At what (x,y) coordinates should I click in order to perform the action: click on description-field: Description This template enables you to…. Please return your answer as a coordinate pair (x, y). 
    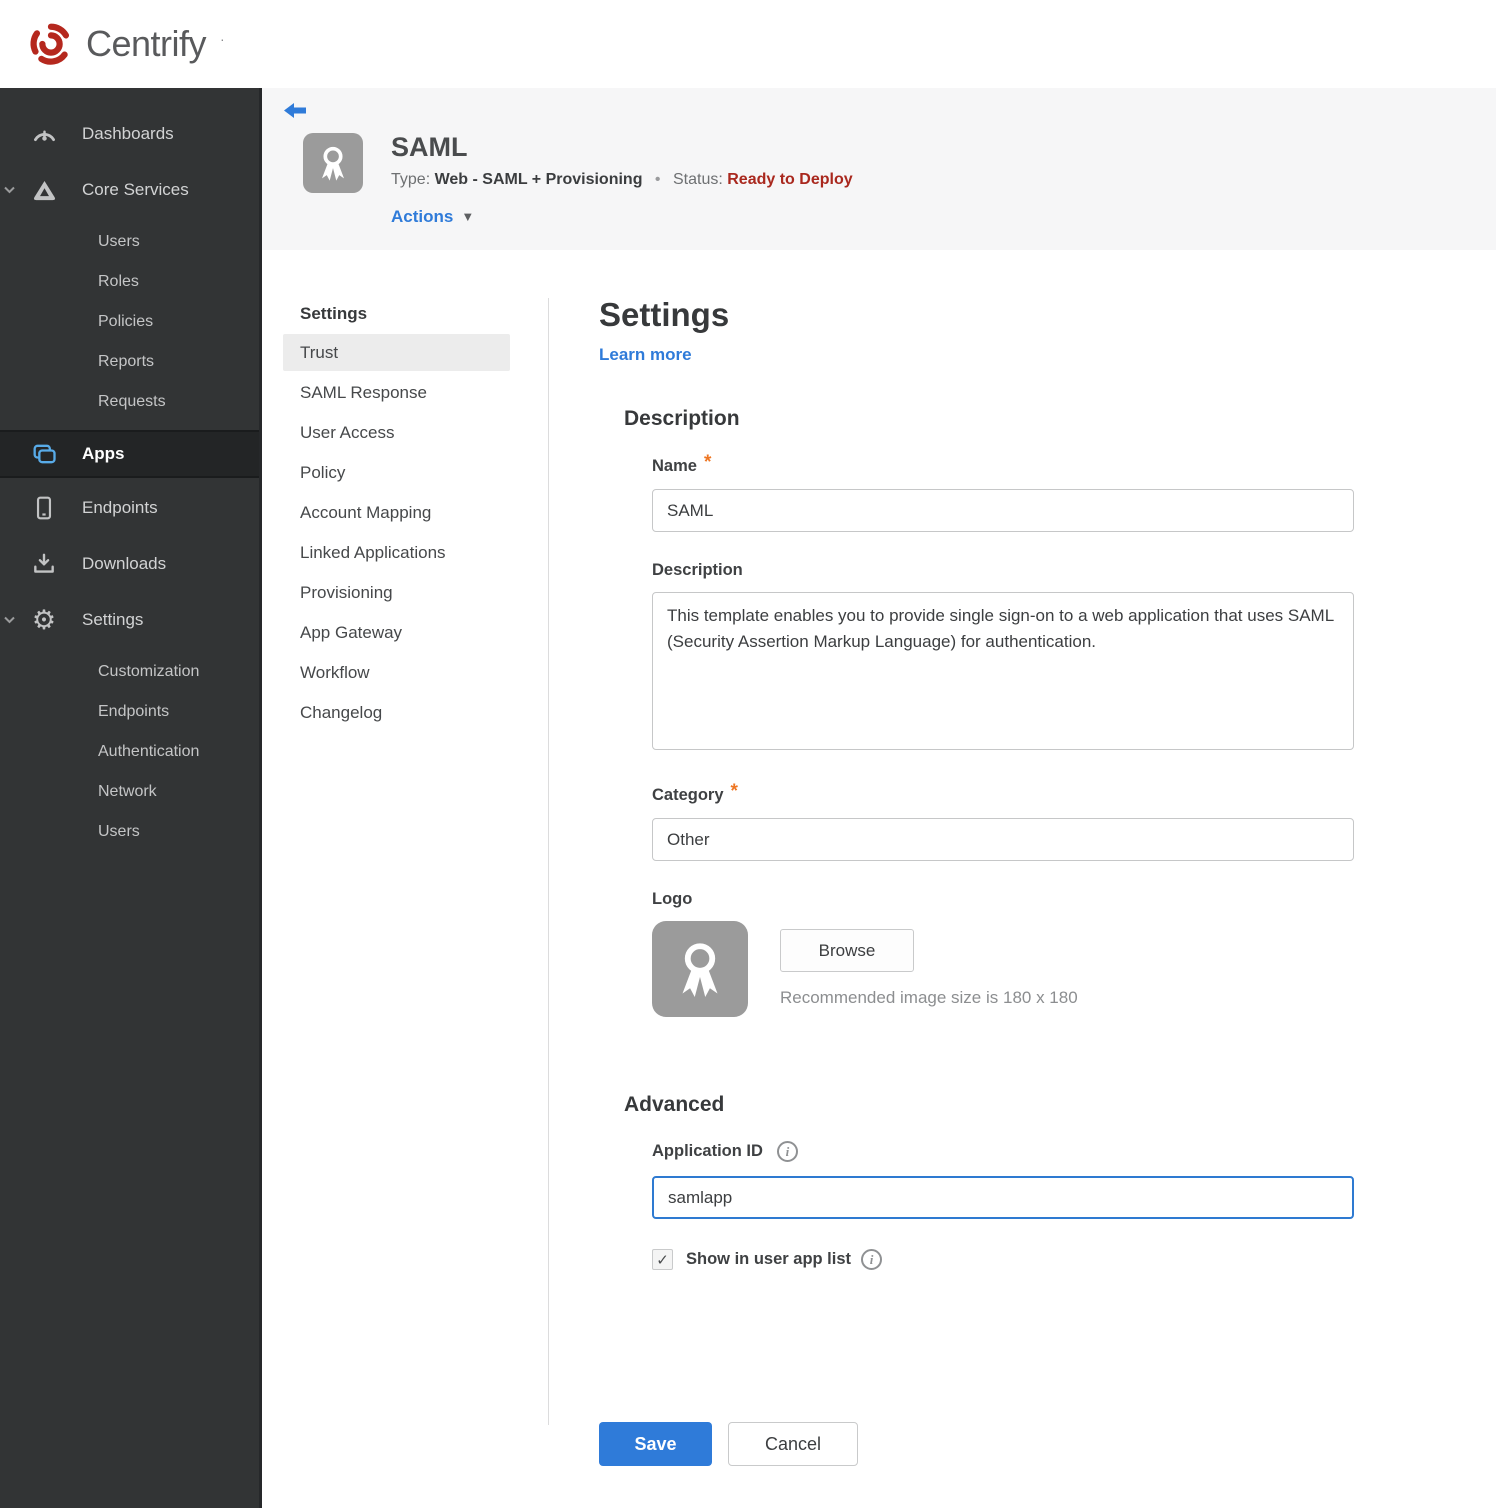
    Looking at the image, I should click on (1010, 658).